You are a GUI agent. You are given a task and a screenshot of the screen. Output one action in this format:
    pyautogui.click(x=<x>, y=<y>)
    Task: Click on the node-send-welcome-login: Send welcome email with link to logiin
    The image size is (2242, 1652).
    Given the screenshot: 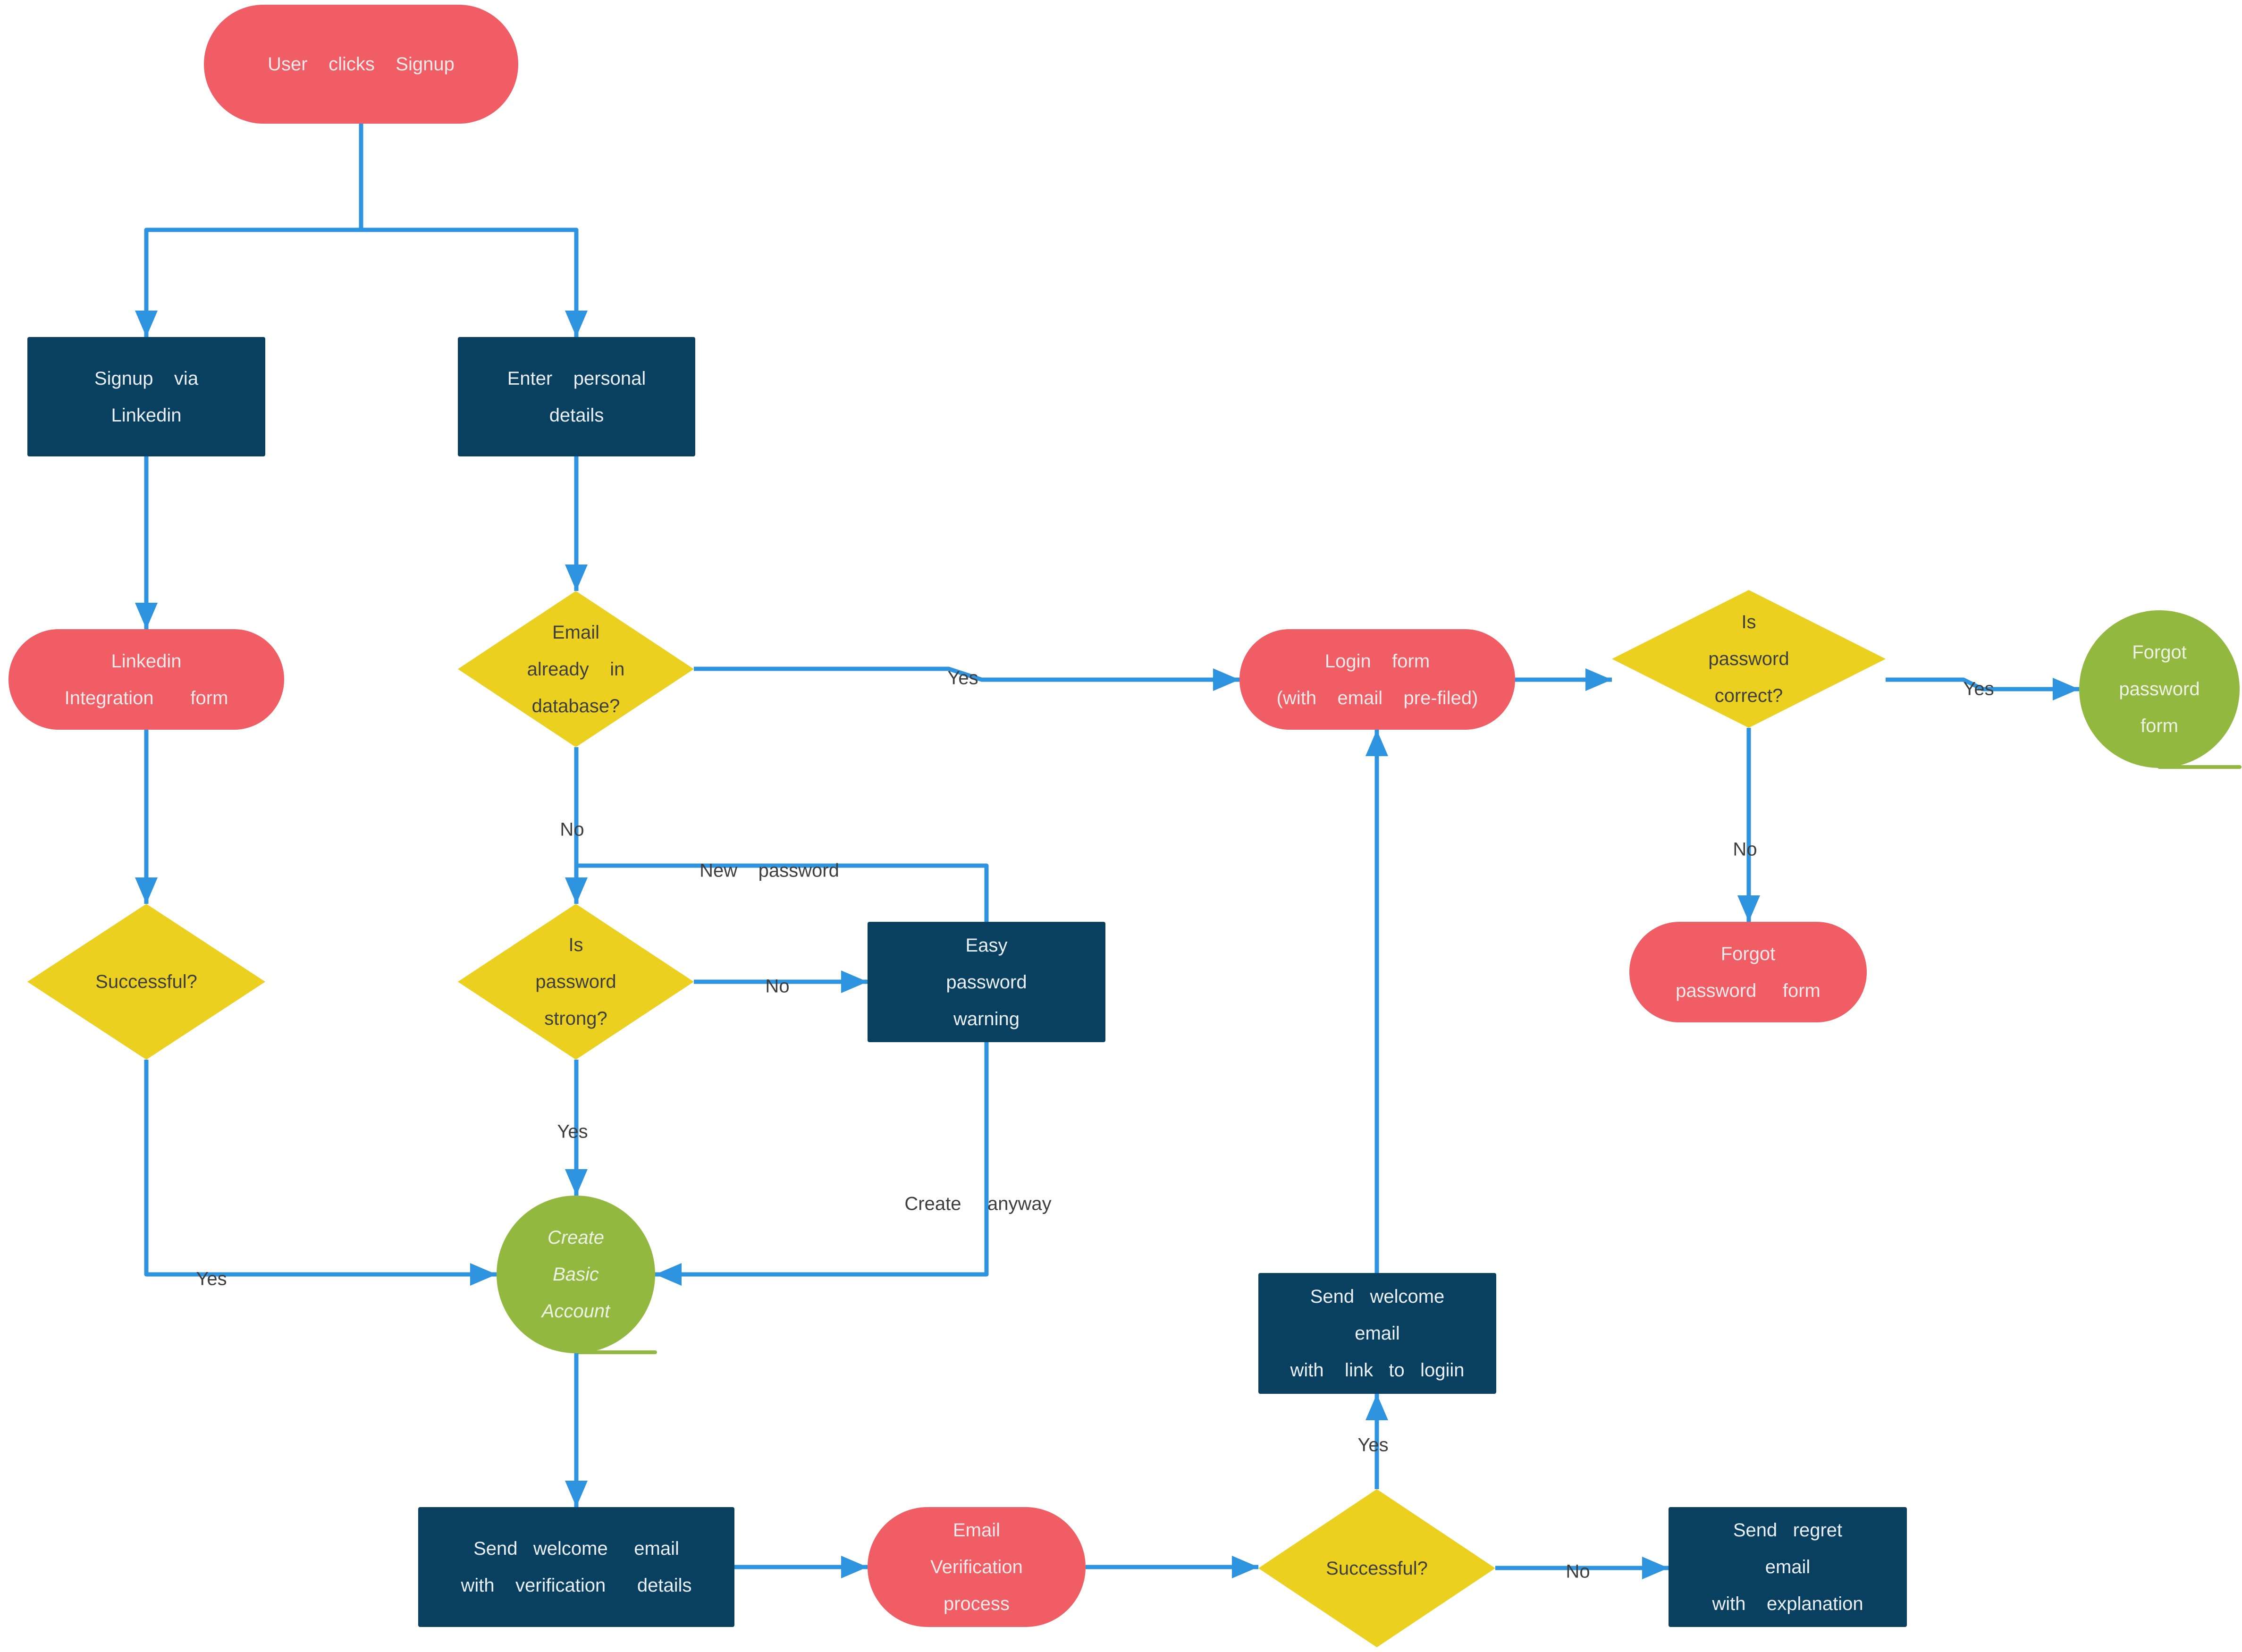 What is the action you would take?
    pyautogui.click(x=1377, y=1333)
    